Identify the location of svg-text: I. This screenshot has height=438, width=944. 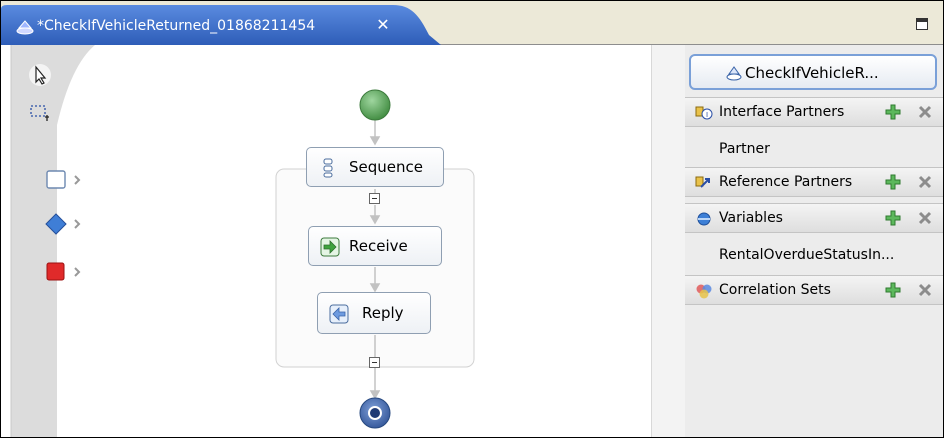
(707, 115).